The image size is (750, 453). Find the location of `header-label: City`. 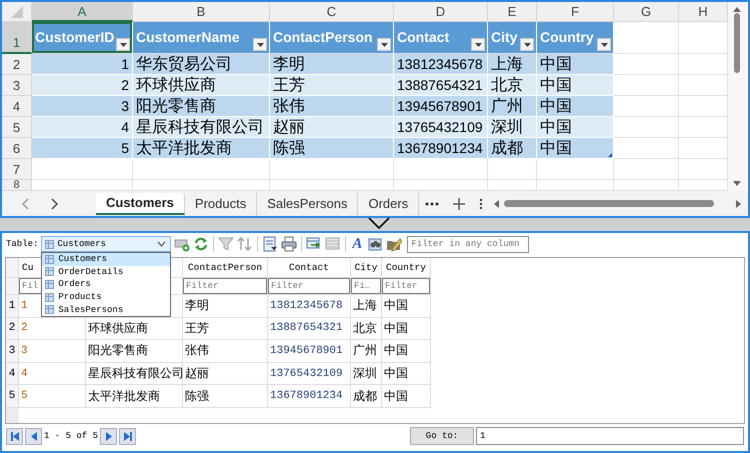

header-label: City is located at coordinates (504, 37).